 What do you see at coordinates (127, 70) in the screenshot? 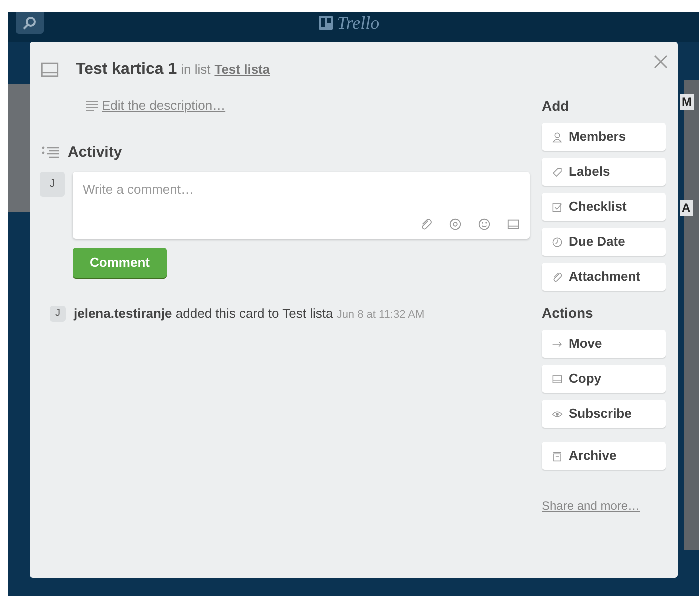
I see `card-title: Test kartica 1` at bounding box center [127, 70].